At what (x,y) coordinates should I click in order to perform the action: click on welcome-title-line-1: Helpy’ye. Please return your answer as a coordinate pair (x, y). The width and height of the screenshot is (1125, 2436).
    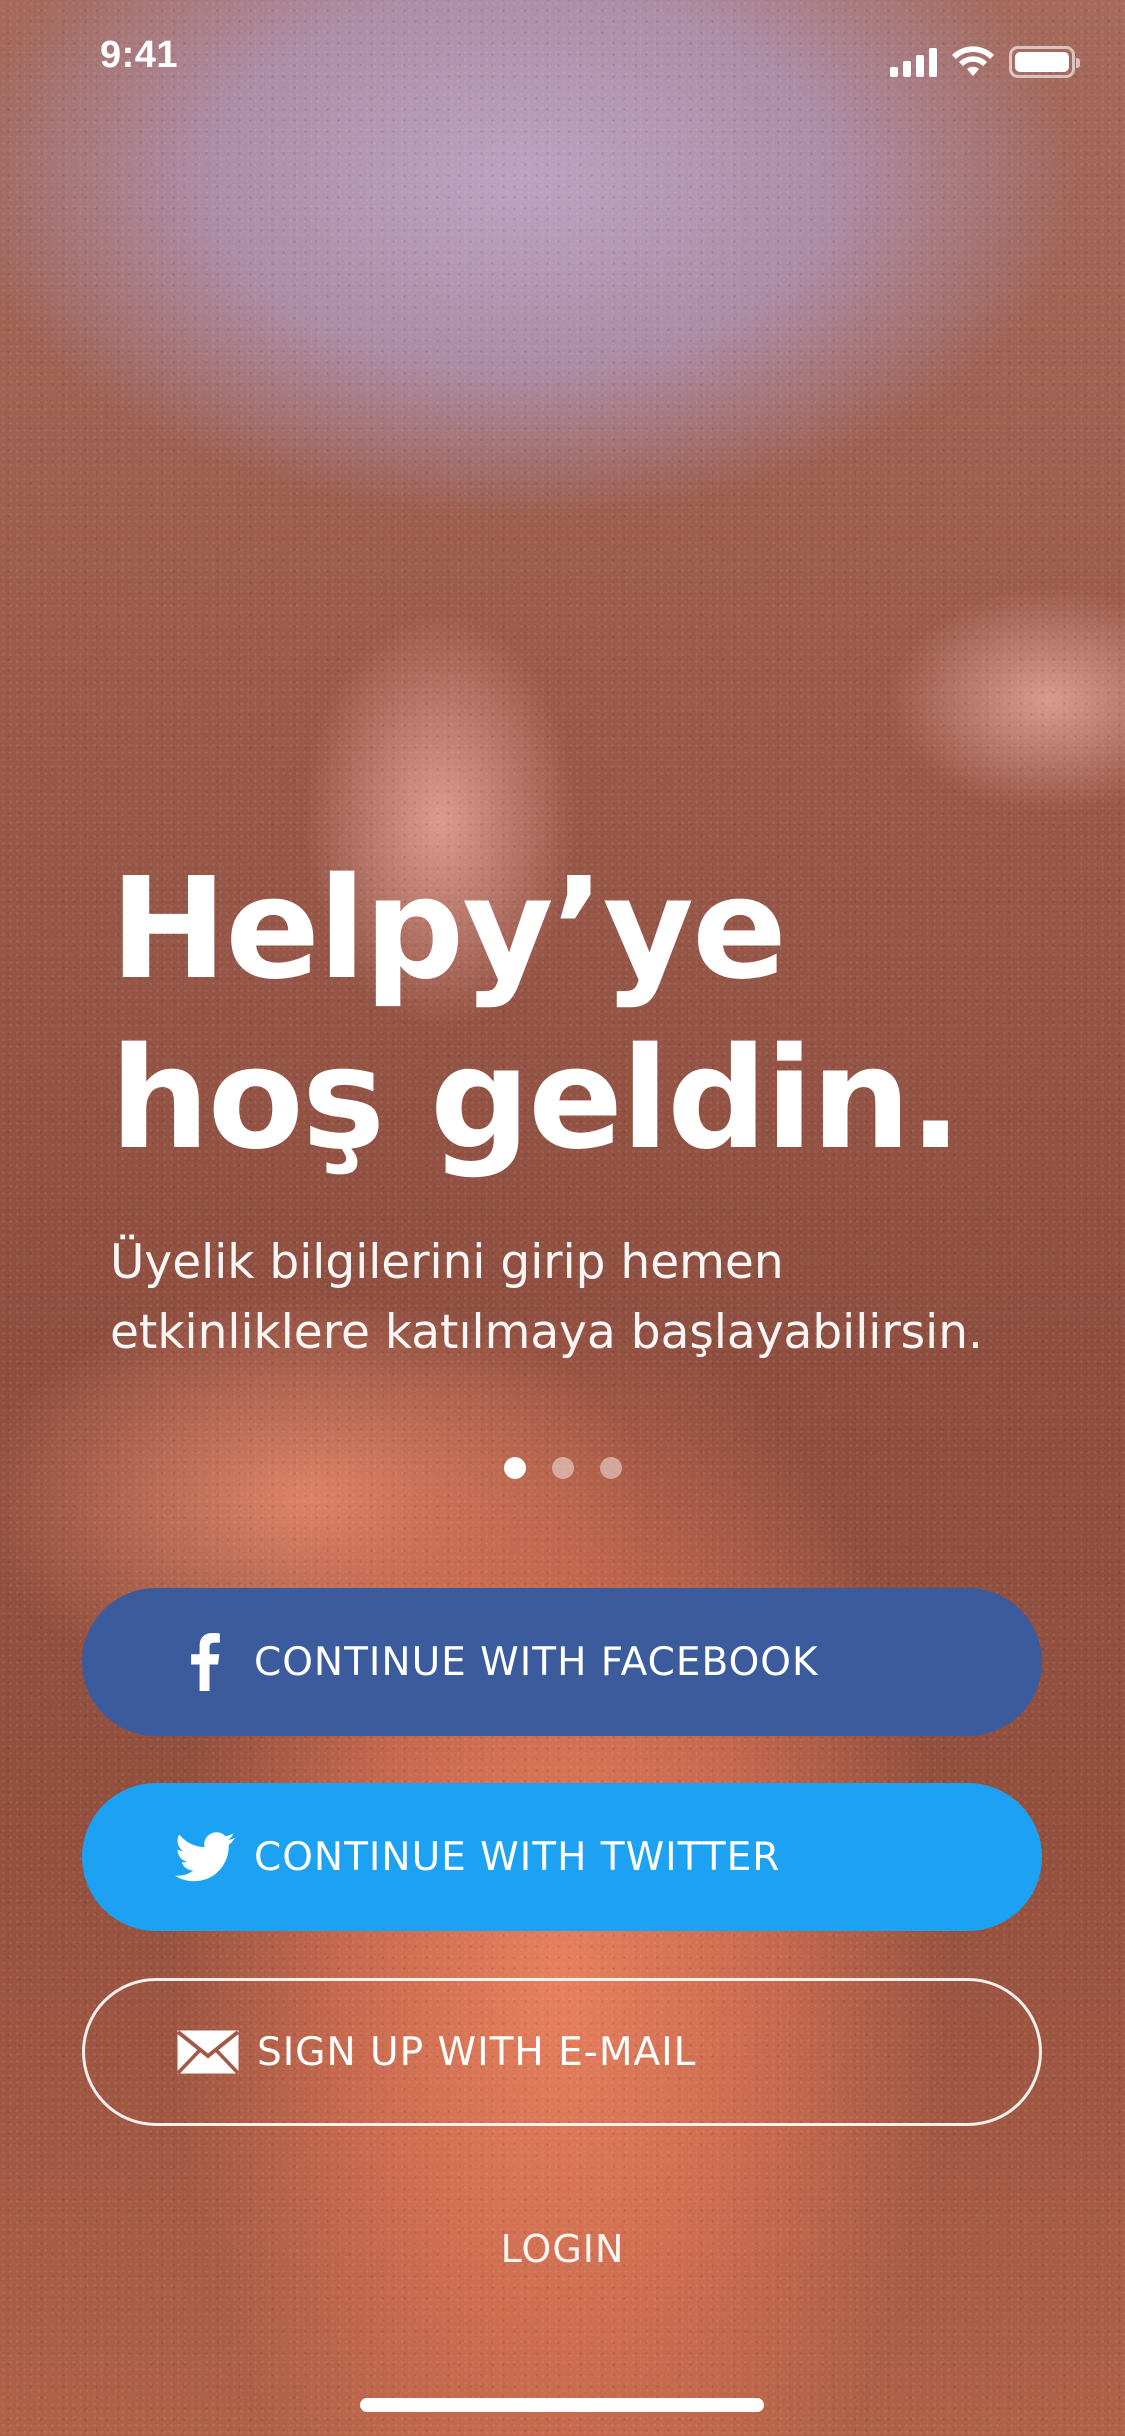
    Looking at the image, I should click on (448, 929).